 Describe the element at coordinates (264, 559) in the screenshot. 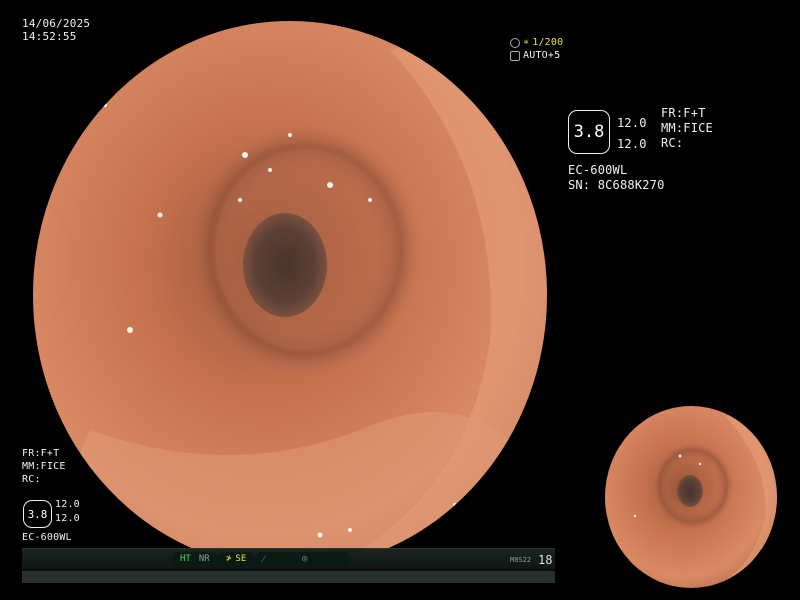

I see `slash-icon: ⁄` at that location.